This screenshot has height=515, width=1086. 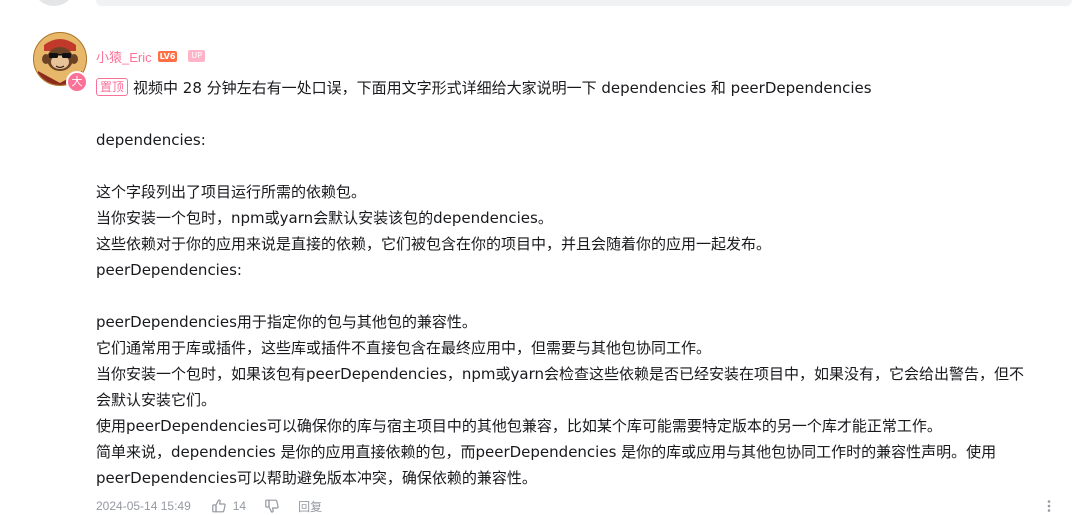 I want to click on previous-comment-box, so click(x=584, y=3).